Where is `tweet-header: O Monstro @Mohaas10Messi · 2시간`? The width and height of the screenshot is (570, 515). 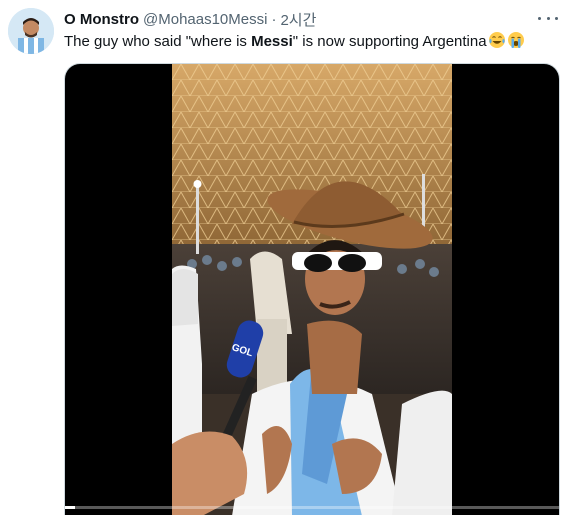 tweet-header: O Monstro @Mohaas10Messi · 2시간 is located at coordinates (190, 19).